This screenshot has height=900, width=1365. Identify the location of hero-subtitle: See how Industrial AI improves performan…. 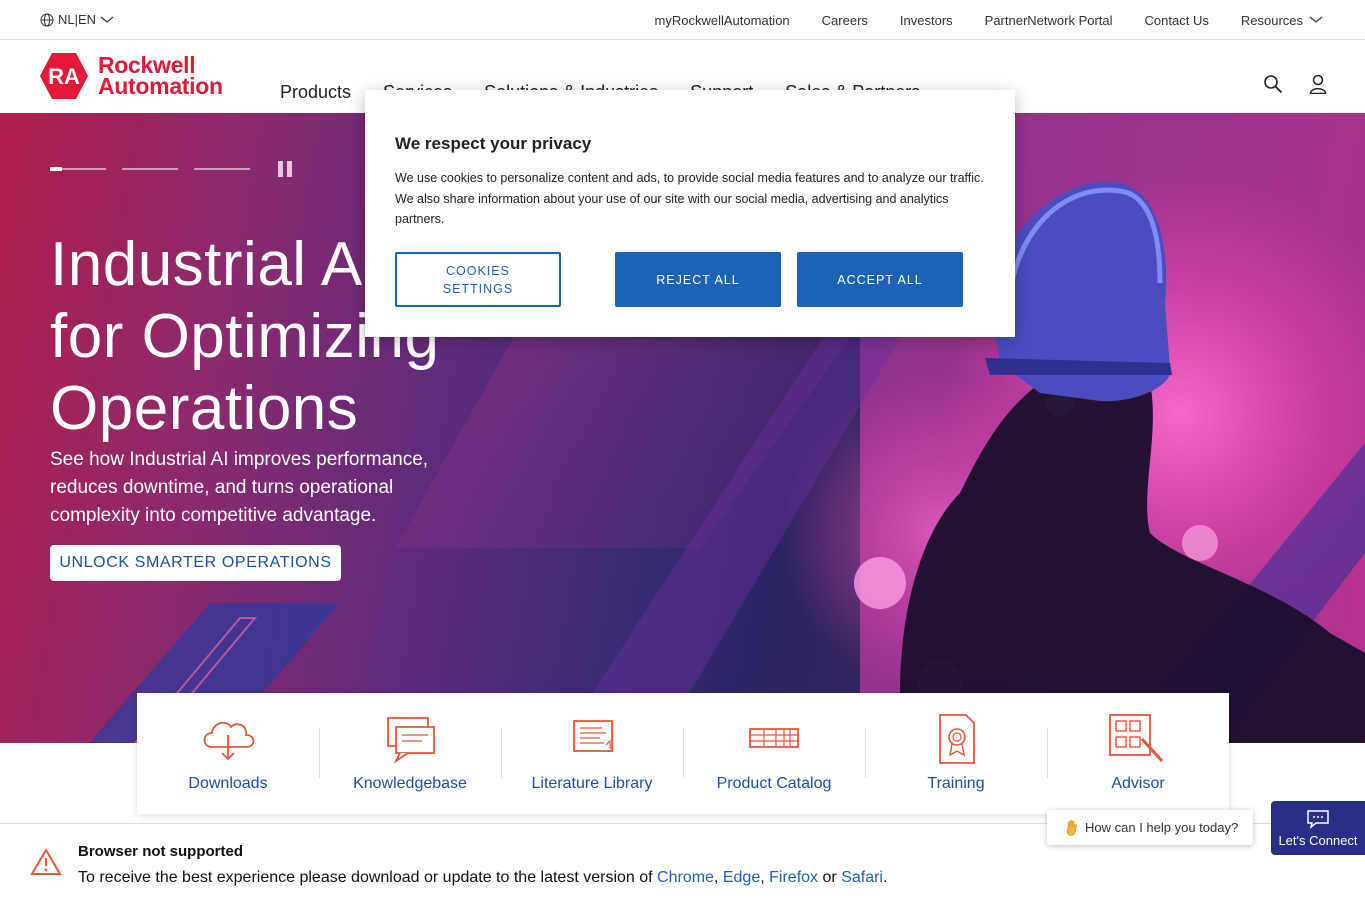
(239, 487).